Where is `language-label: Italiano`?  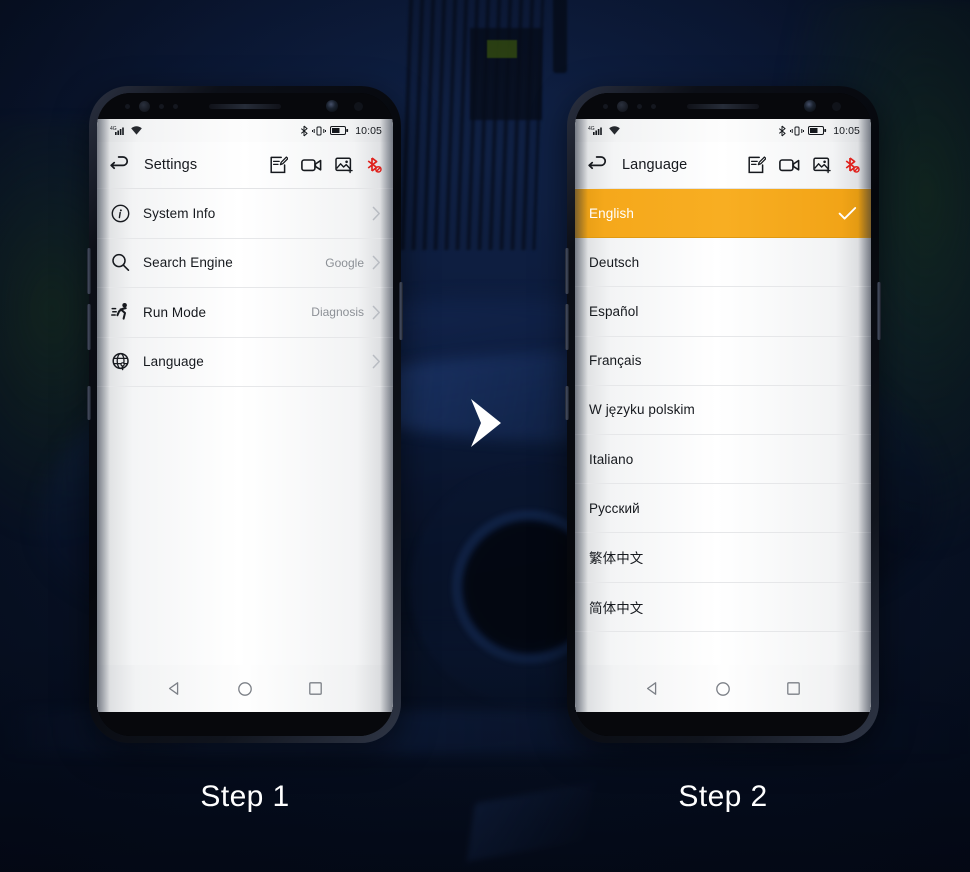
language-label: Italiano is located at coordinates (611, 459).